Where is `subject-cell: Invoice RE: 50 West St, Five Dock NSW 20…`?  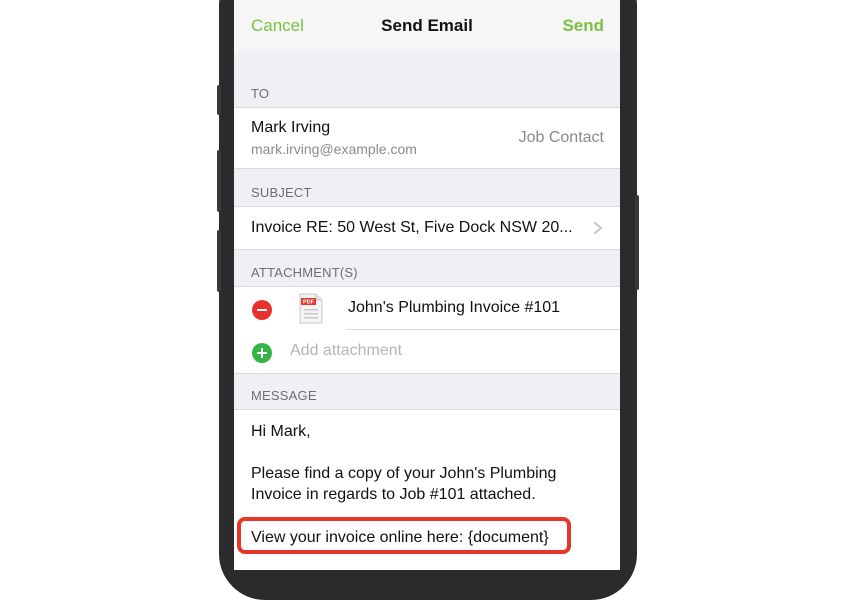 subject-cell: Invoice RE: 50 West St, Five Dock NSW 20… is located at coordinates (427, 228).